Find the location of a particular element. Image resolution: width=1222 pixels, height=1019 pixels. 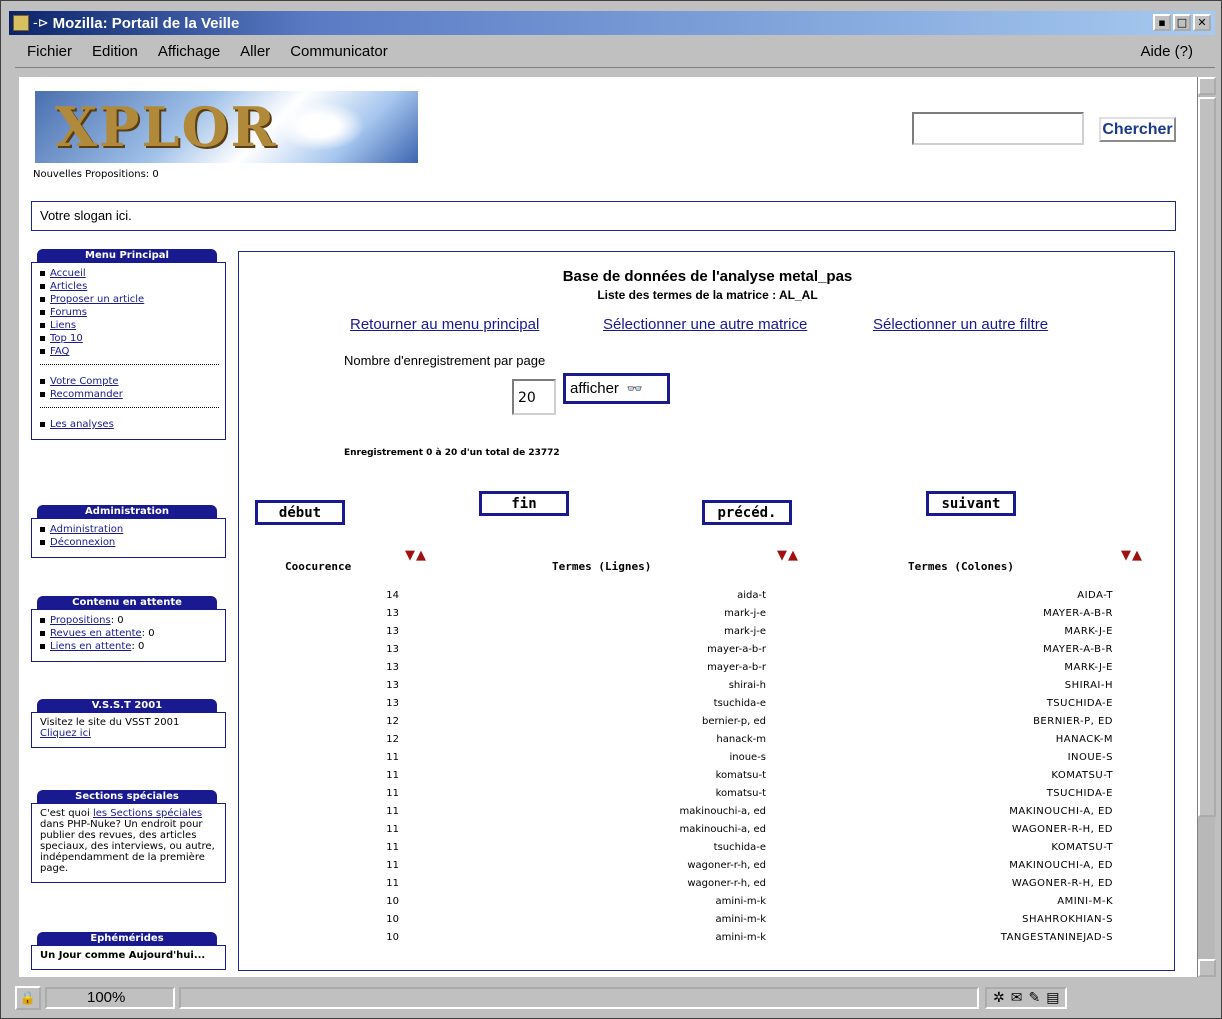

mail-icon: ✉ is located at coordinates (1017, 998).